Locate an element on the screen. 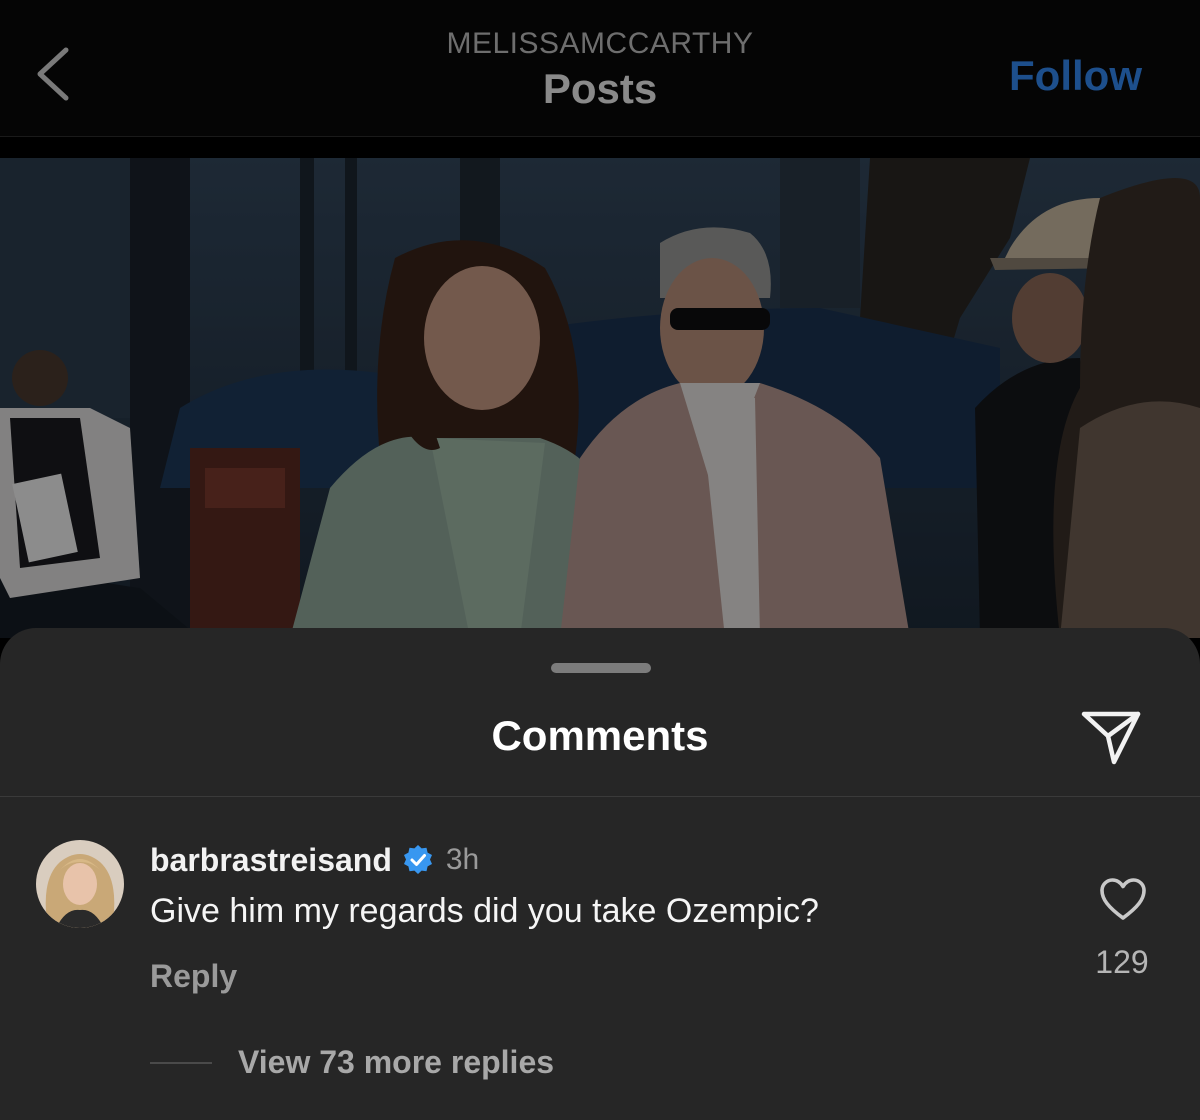 This screenshot has height=1120, width=1200. chevron-left-icon is located at coordinates (53, 74).